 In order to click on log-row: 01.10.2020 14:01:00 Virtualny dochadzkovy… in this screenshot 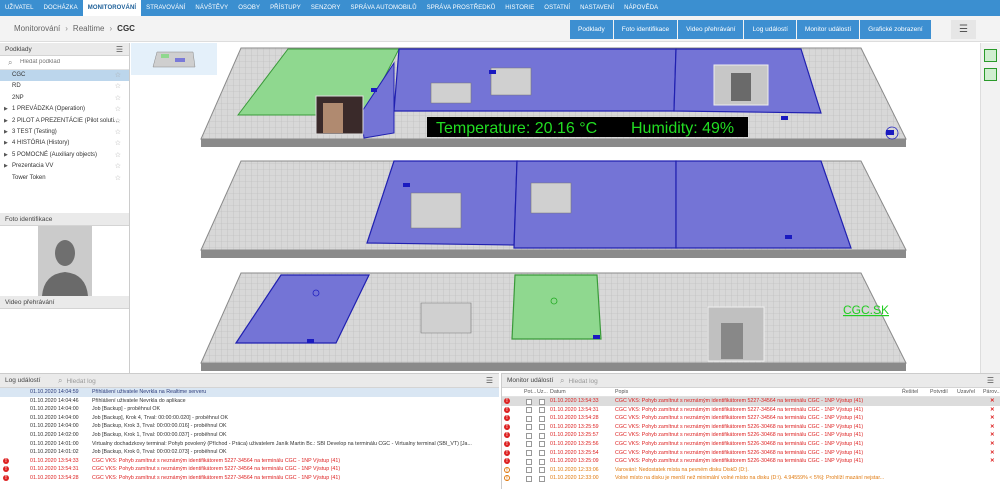, I will do `click(249, 444)`.